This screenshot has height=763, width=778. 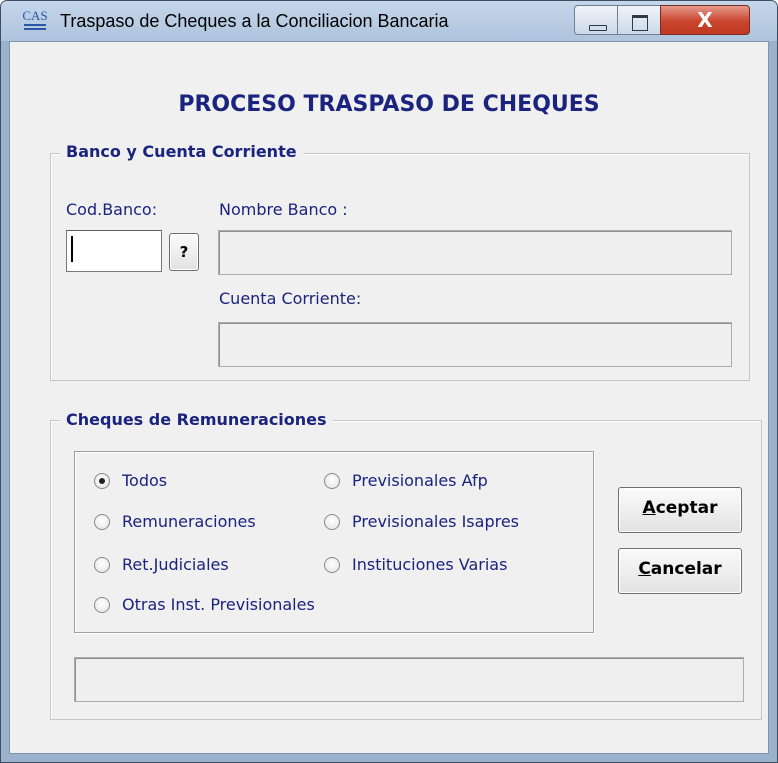 I want to click on status-field, so click(x=409, y=679).